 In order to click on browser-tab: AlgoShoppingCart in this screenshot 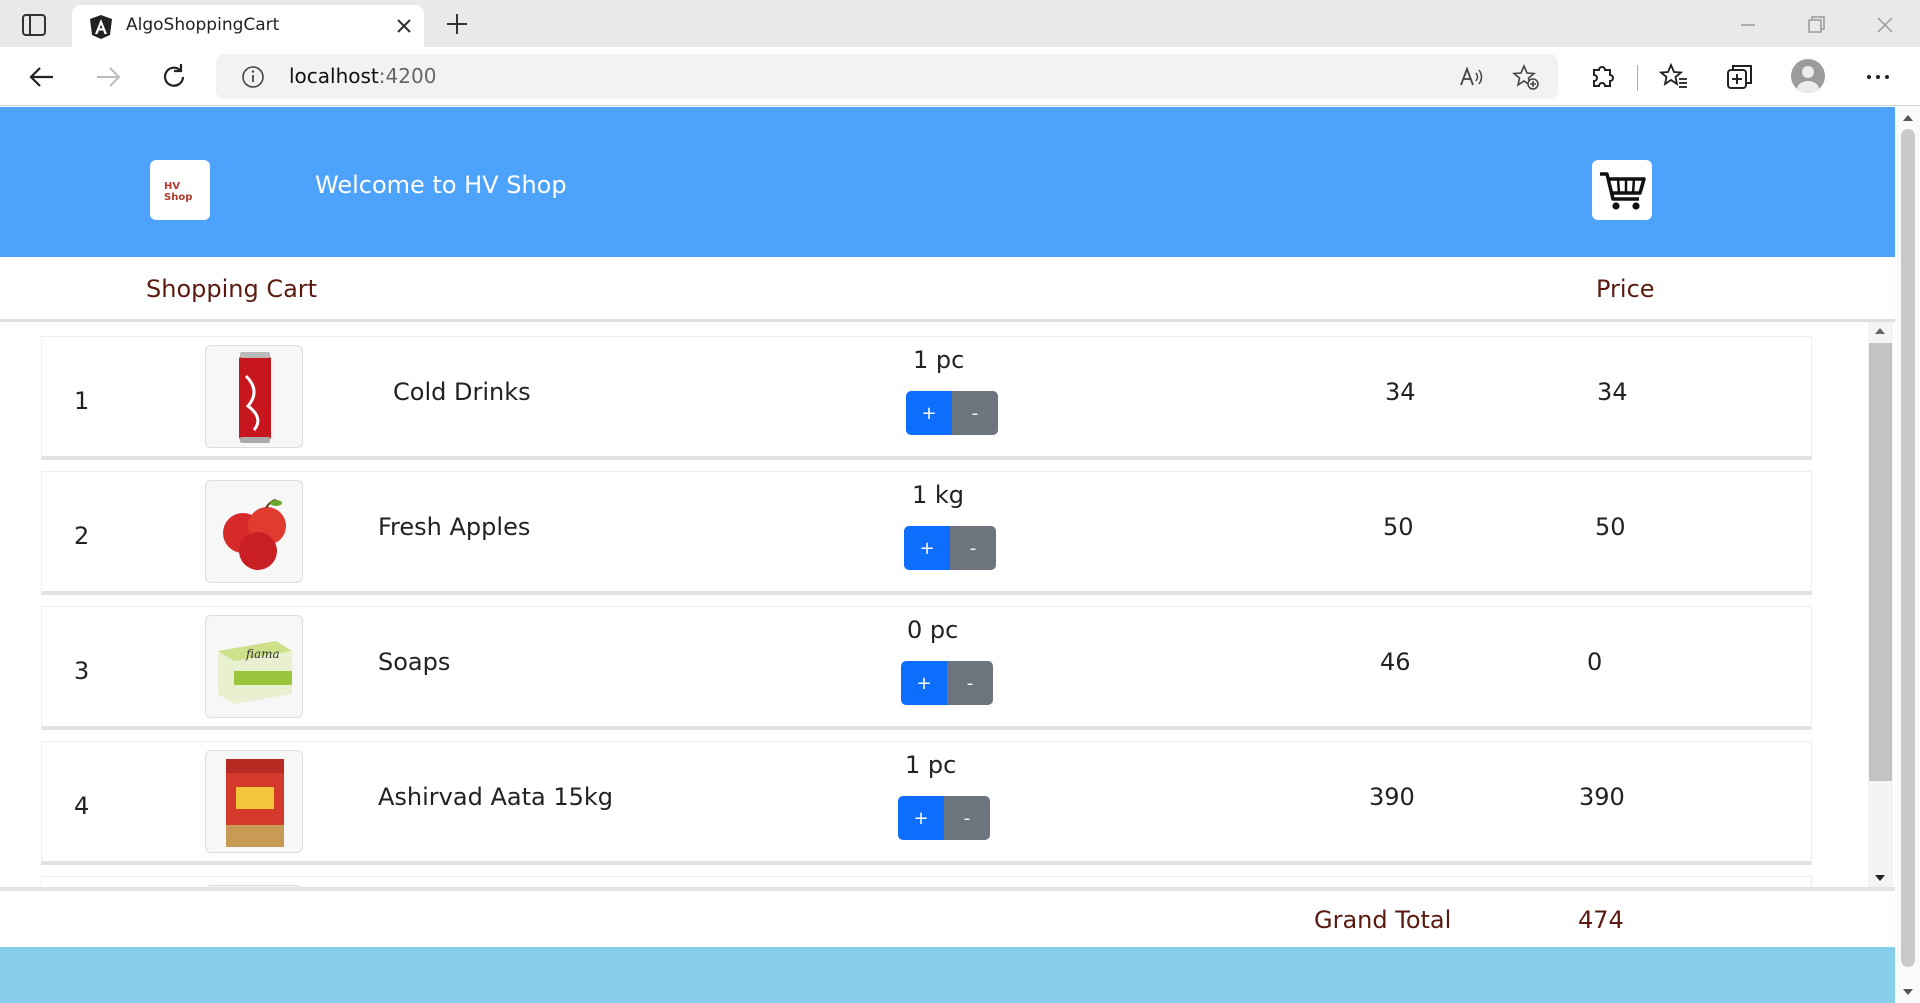, I will do `click(248, 26)`.